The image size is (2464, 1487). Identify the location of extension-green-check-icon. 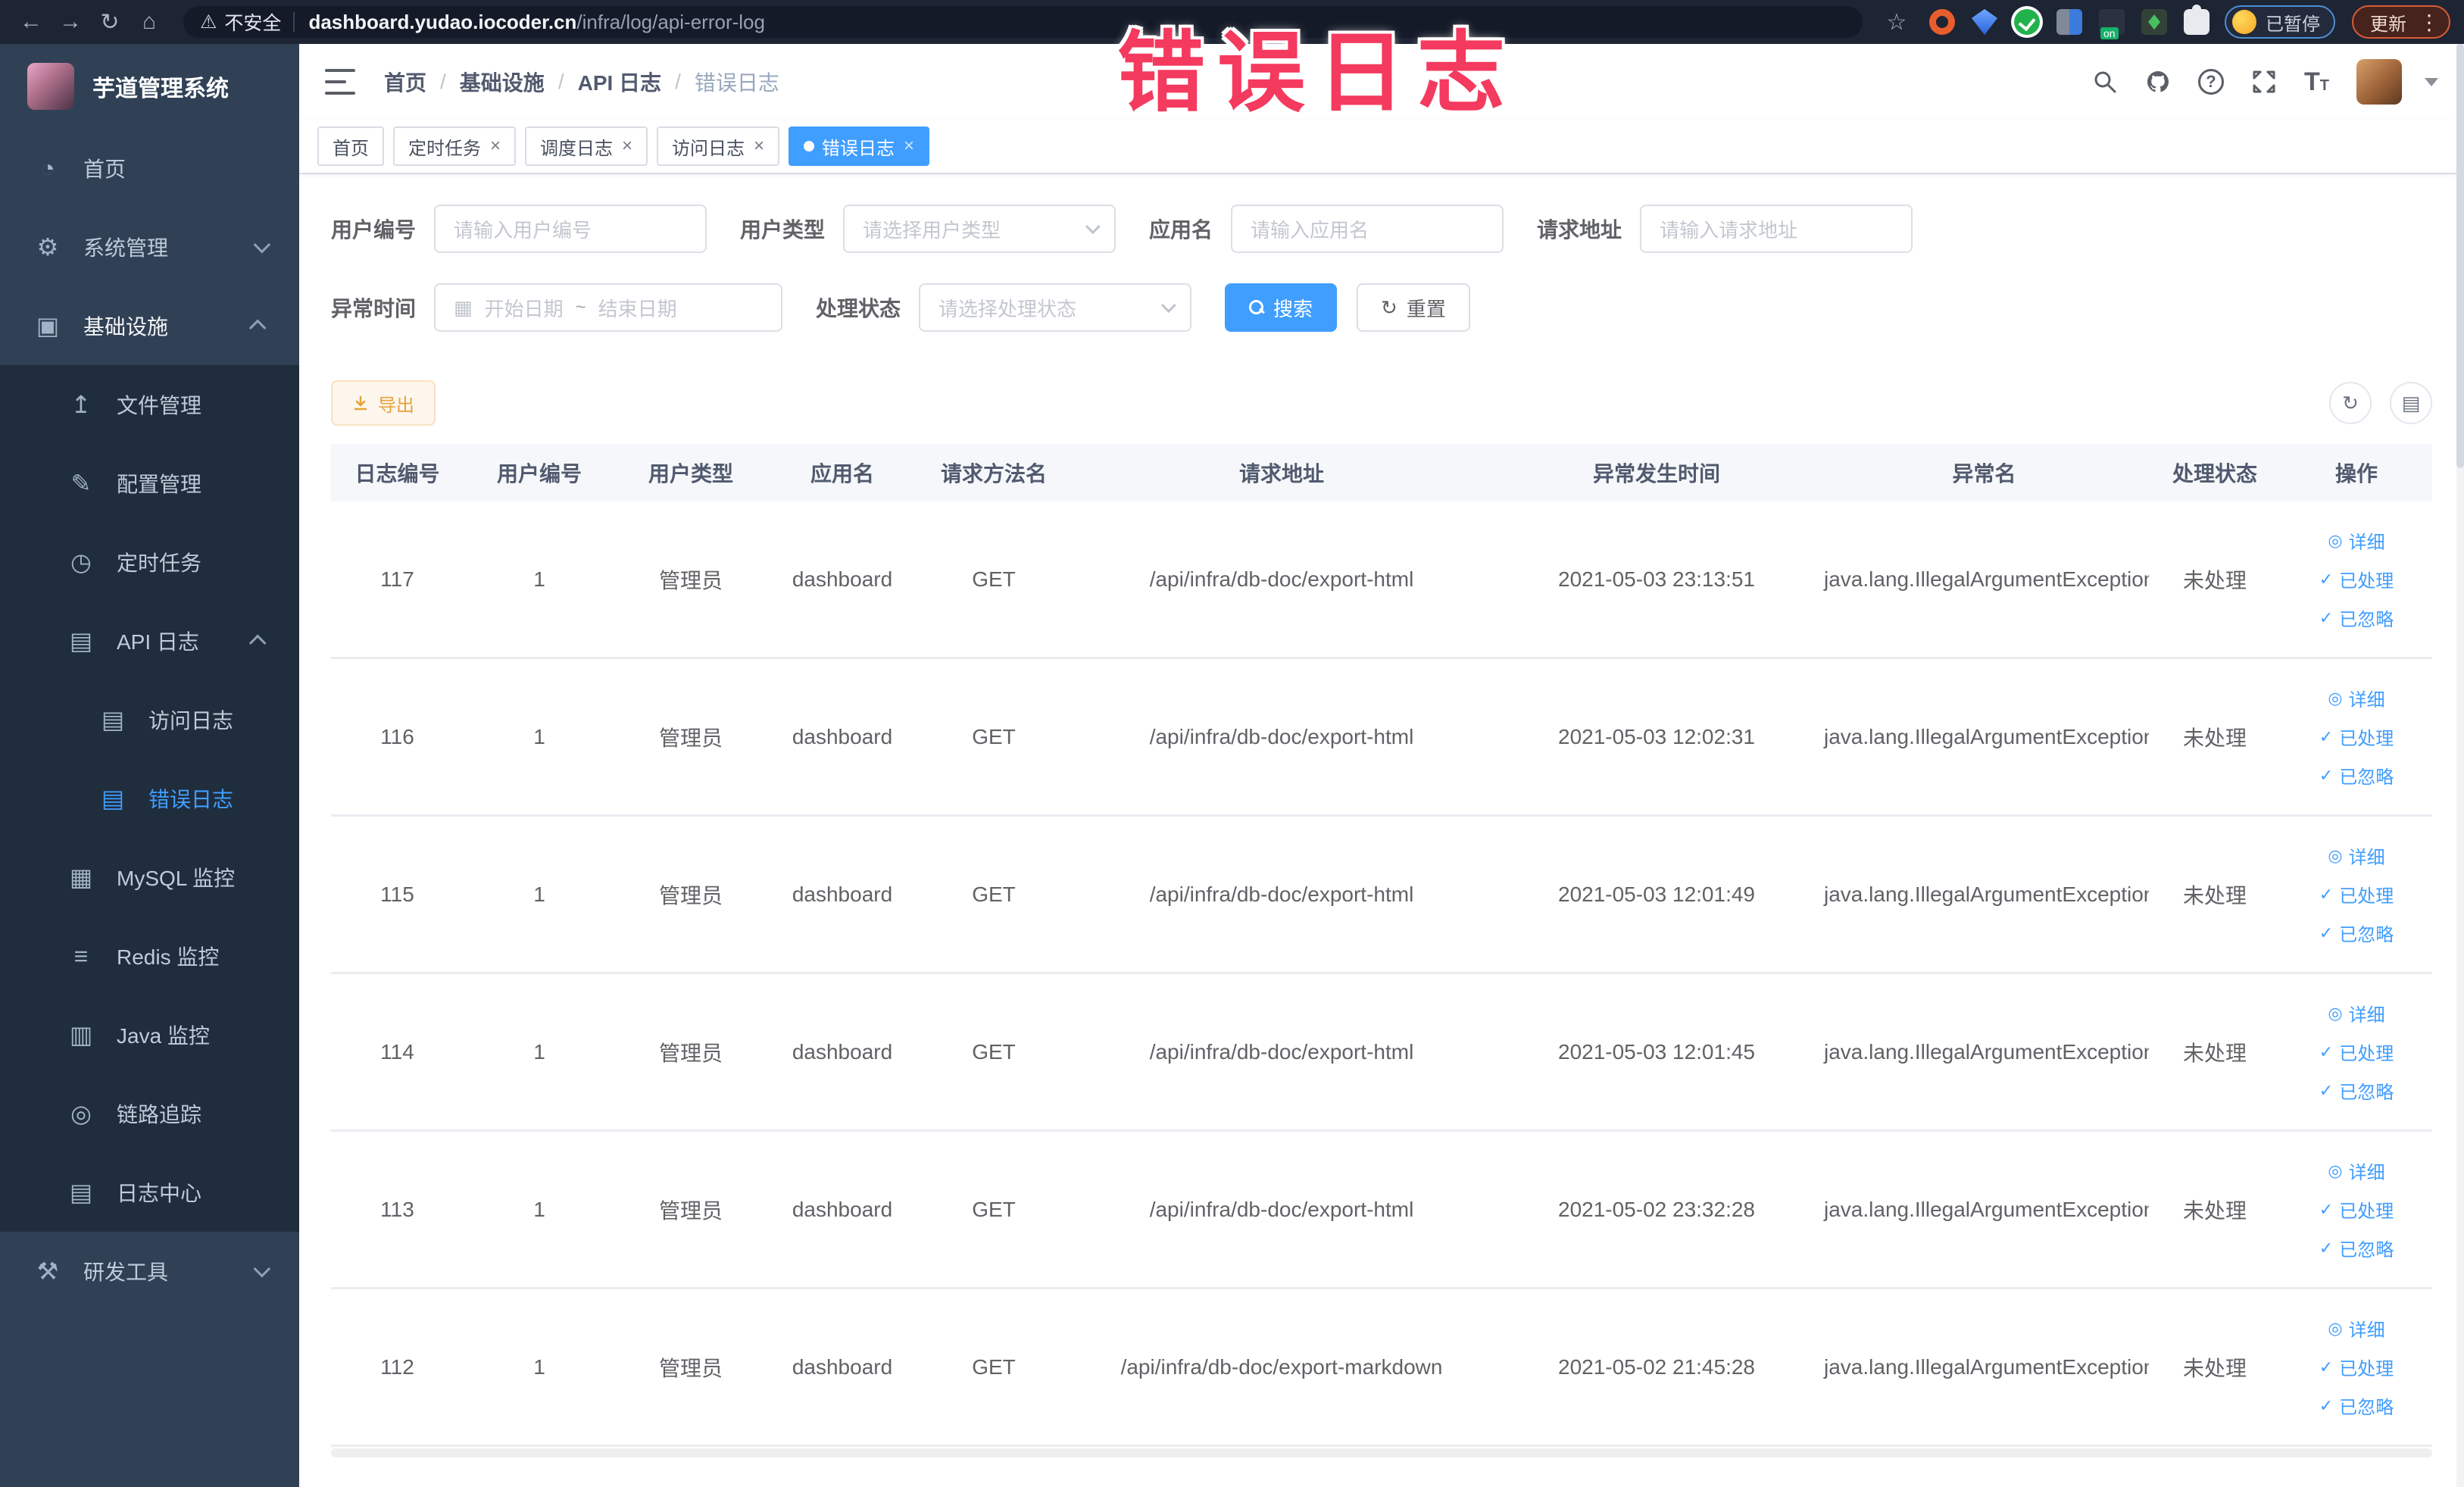
(2027, 22).